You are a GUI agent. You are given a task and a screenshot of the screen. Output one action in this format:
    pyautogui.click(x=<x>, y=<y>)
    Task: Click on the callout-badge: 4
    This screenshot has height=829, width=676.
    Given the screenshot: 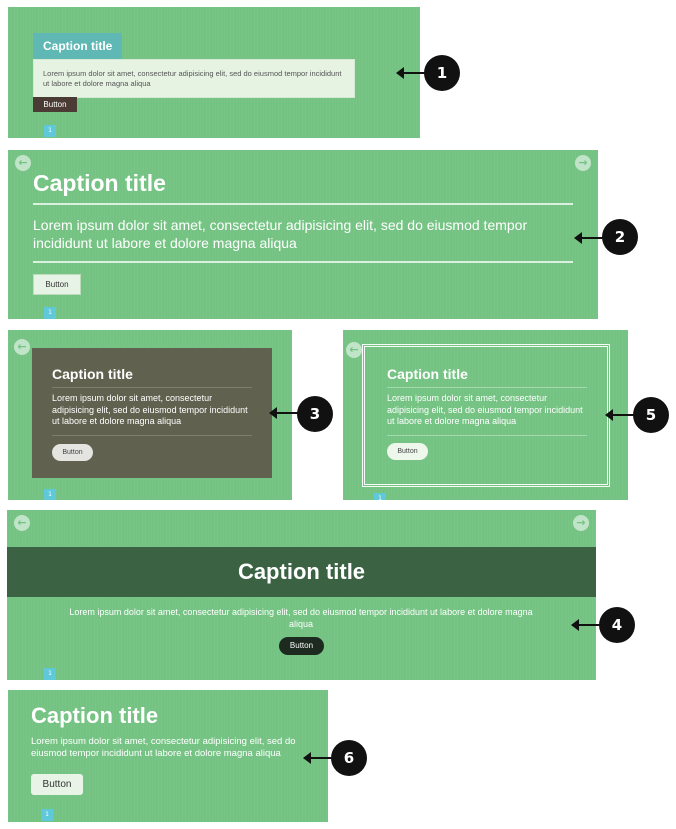 What is the action you would take?
    pyautogui.click(x=617, y=625)
    